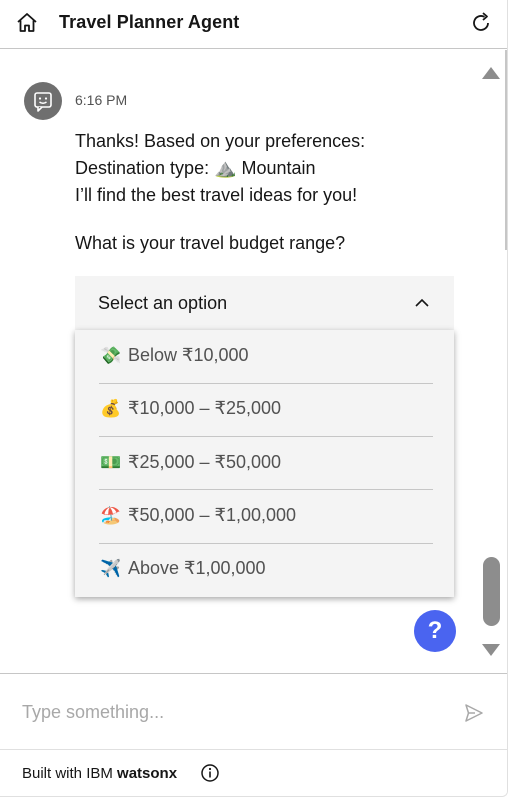 Image resolution: width=512 pixels, height=802 pixels. Describe the element at coordinates (474, 713) in the screenshot. I see `send-icon` at that location.